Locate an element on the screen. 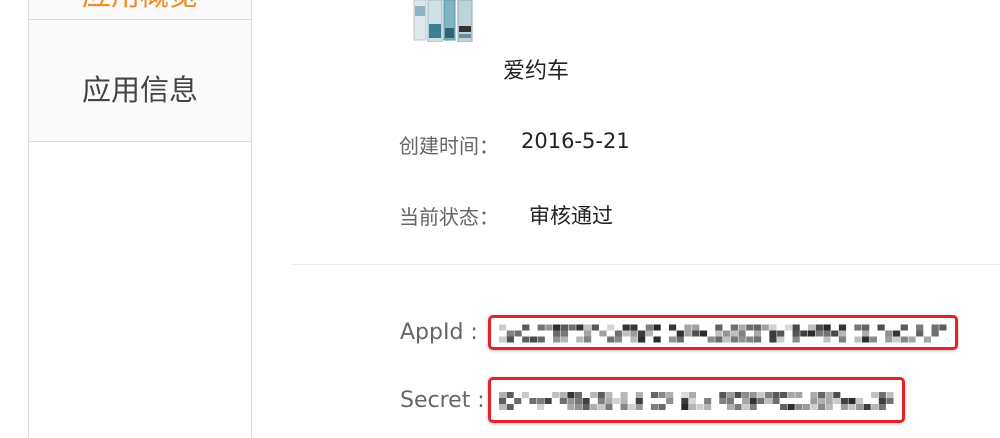 The image size is (1000, 438). status-value: 审核通过 is located at coordinates (571, 216).